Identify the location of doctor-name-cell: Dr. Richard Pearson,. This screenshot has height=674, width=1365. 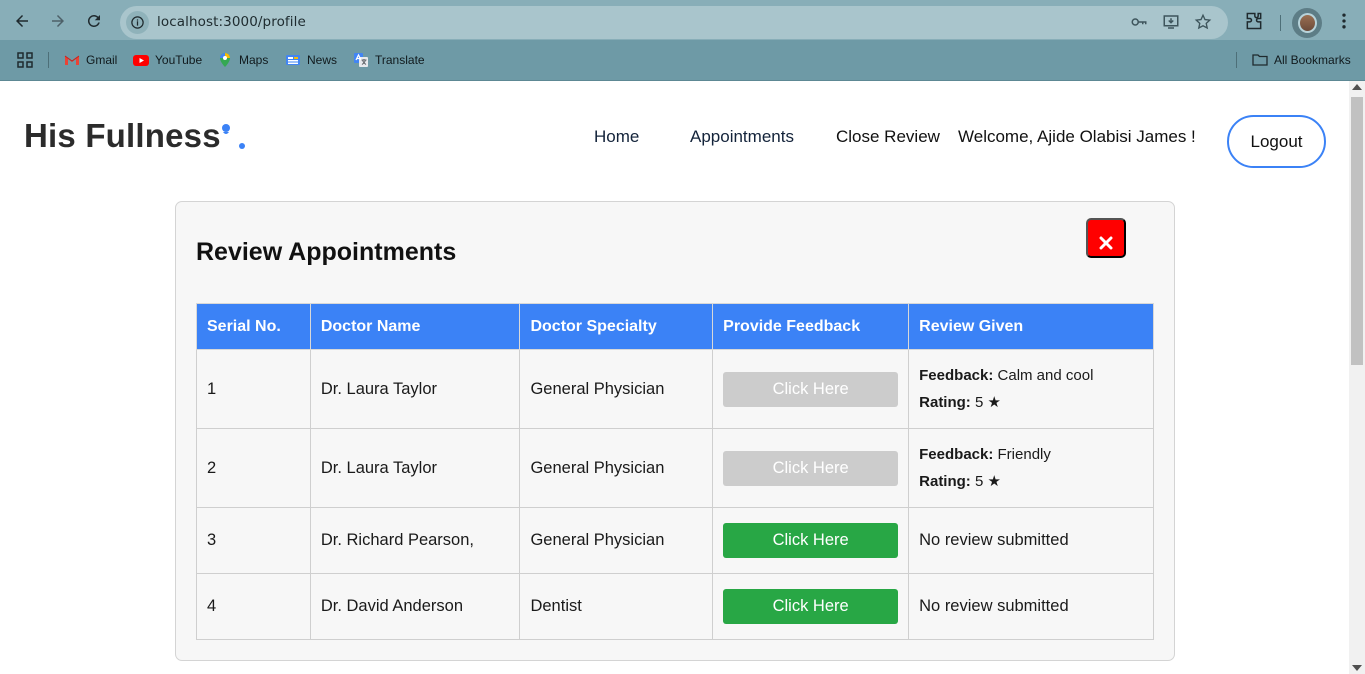
(415, 540).